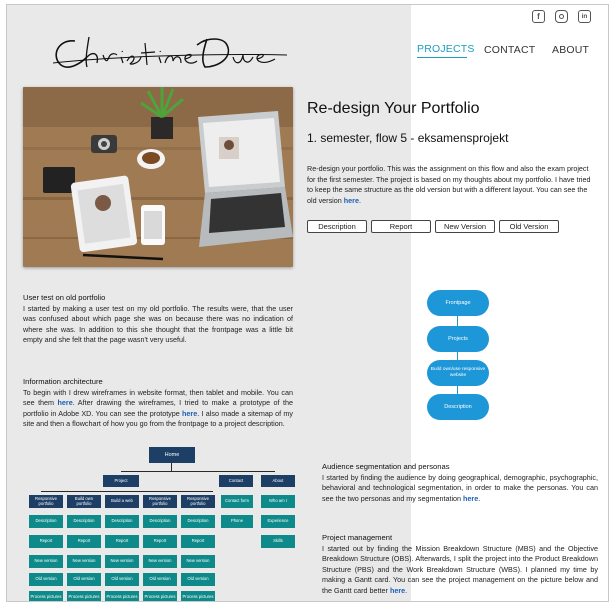 This screenshot has height=606, width=615. What do you see at coordinates (397, 590) in the screenshot?
I see `gantt-link: here` at bounding box center [397, 590].